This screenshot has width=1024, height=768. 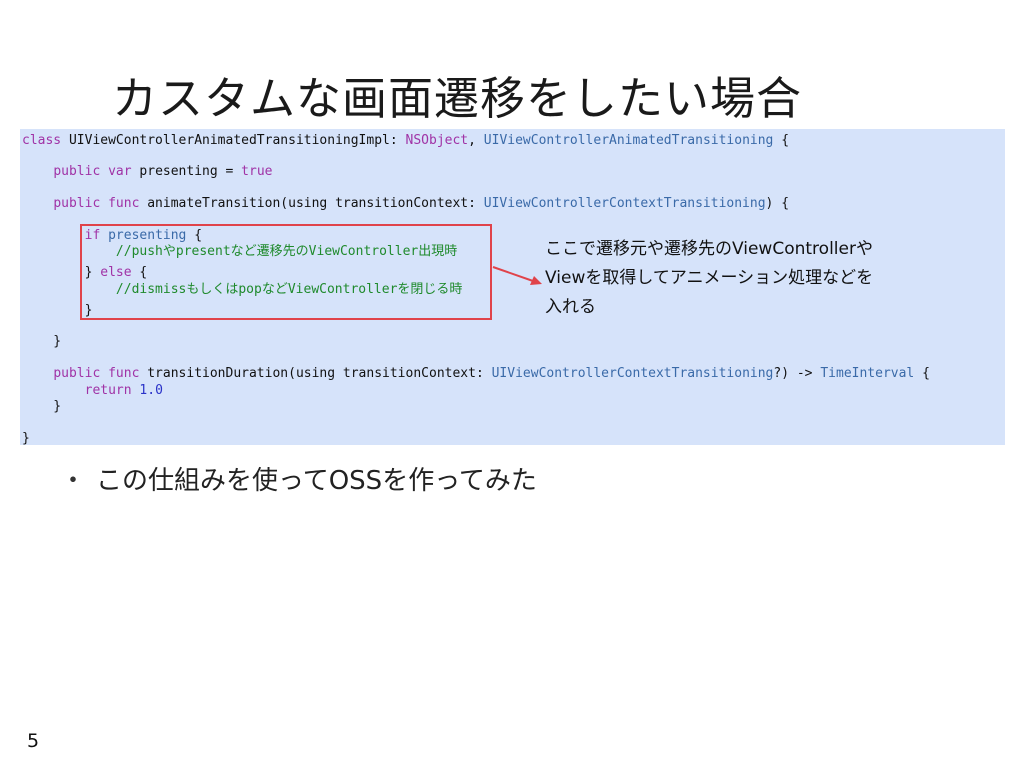 What do you see at coordinates (709, 249) in the screenshot?
I see `callout-line-1: ここで遷移元や遷移先のViewControllerや` at bounding box center [709, 249].